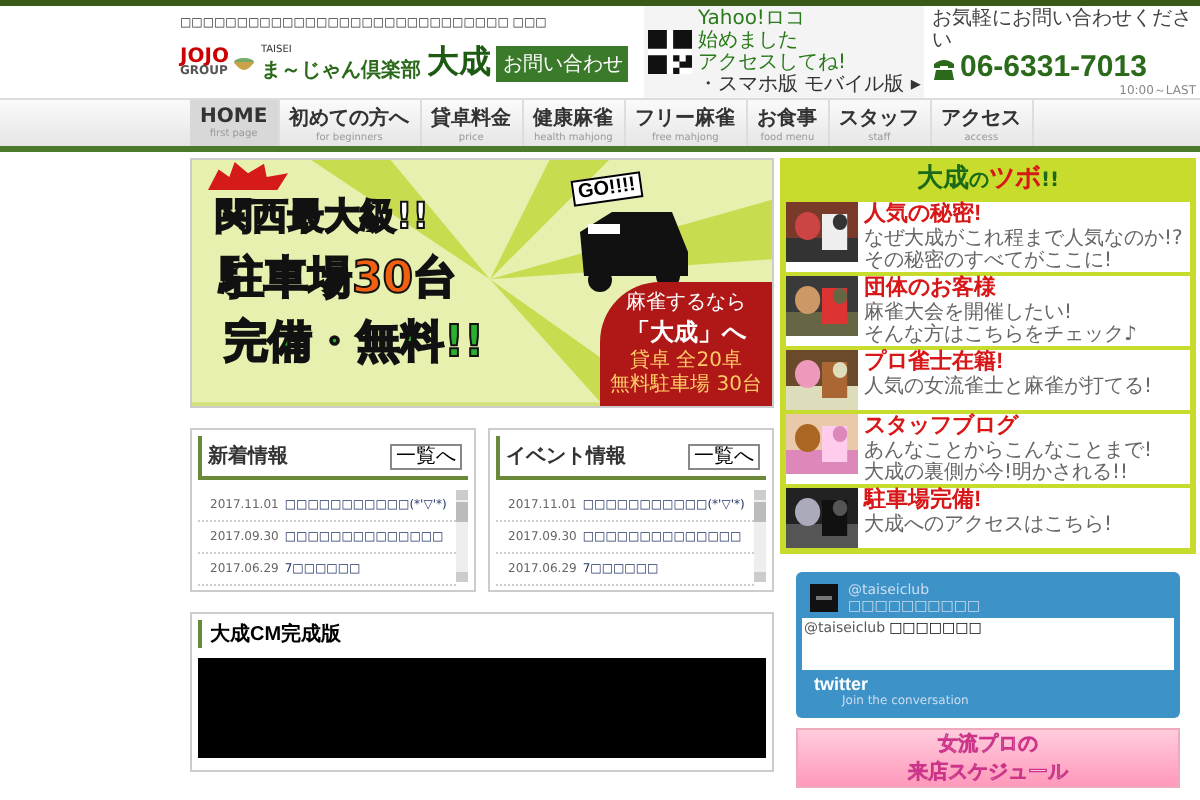  I want to click on yahoo-text: アクセスしてね!, so click(772, 63).